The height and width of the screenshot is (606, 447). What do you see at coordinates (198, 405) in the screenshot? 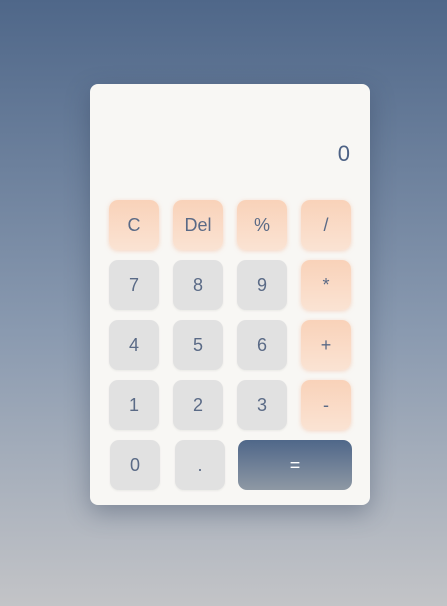
I see `digit-2-button: 2` at bounding box center [198, 405].